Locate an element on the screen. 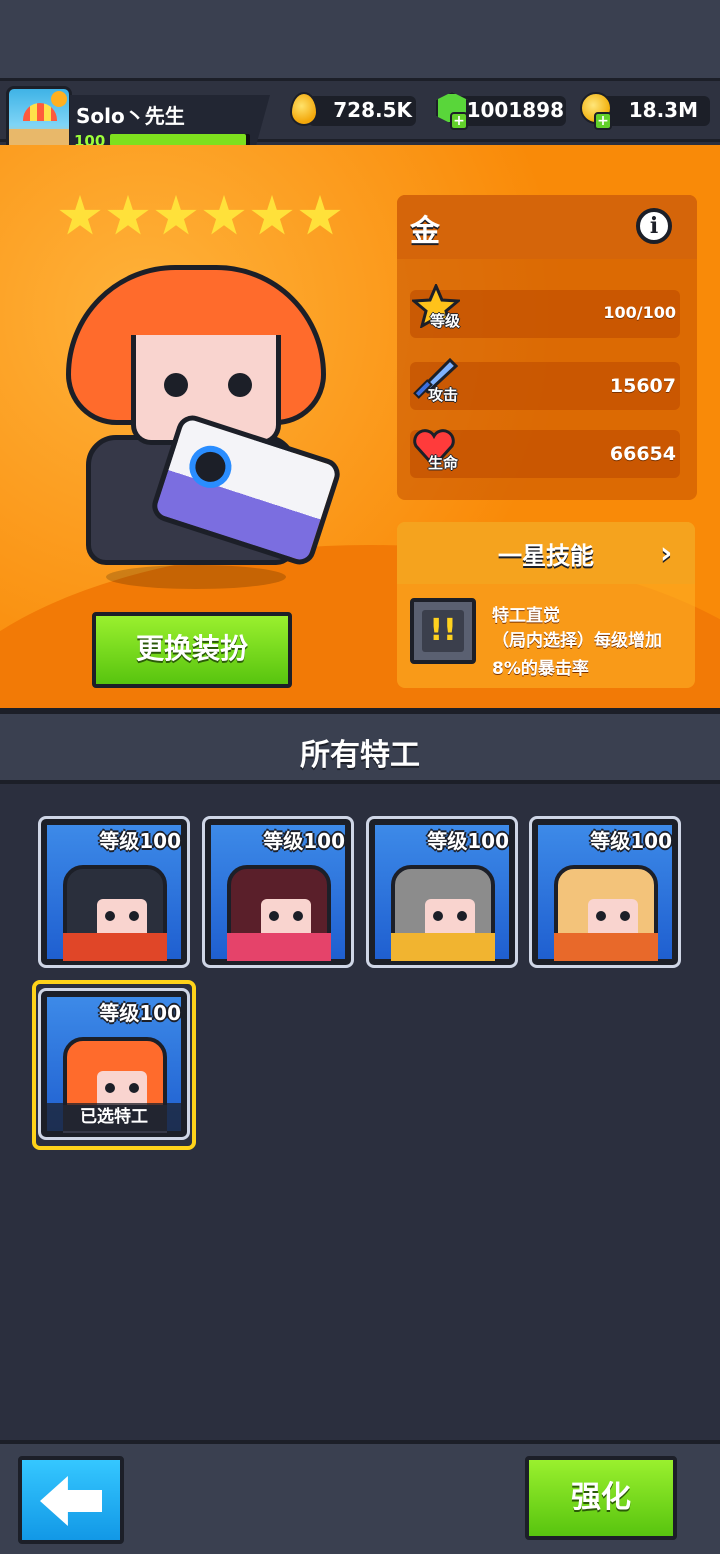 Image resolution: width=720 pixels, height=1554 pixels. stat-value-level: 100/100 is located at coordinates (639, 312).